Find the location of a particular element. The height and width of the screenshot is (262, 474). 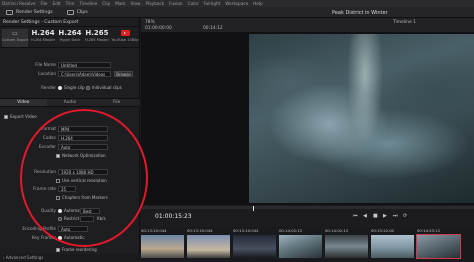

key-frames-option: Automatic is located at coordinates (71, 237).